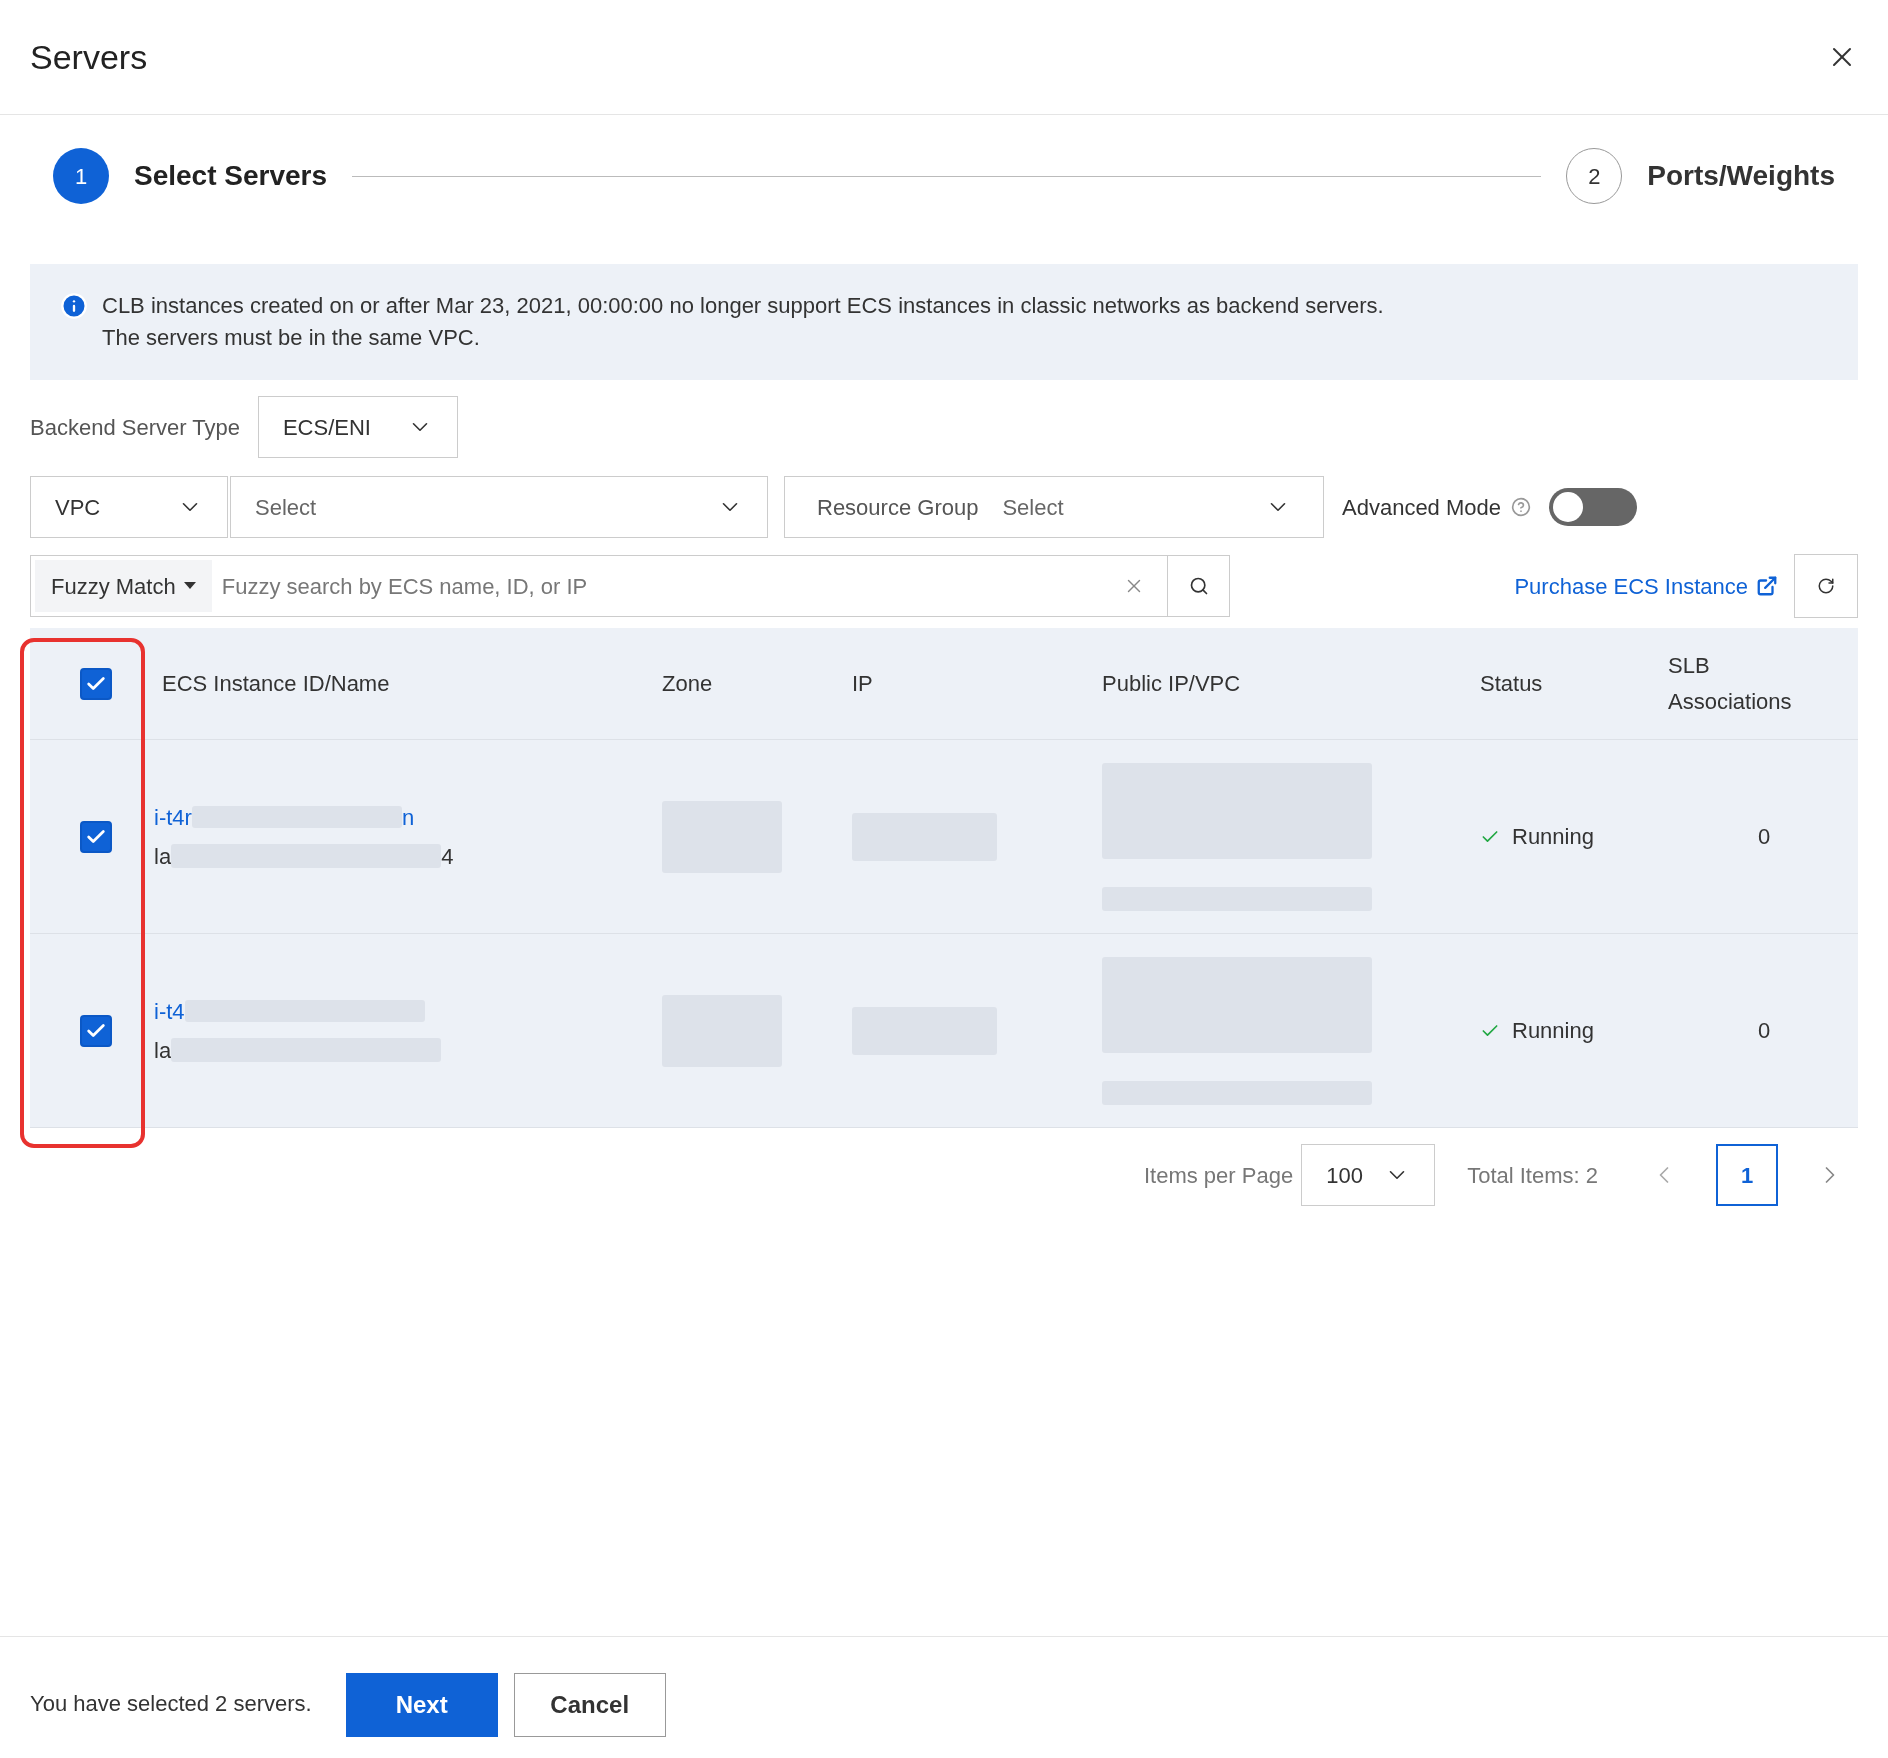  Describe the element at coordinates (898, 507) in the screenshot. I see `select-label: Resource Group` at that location.